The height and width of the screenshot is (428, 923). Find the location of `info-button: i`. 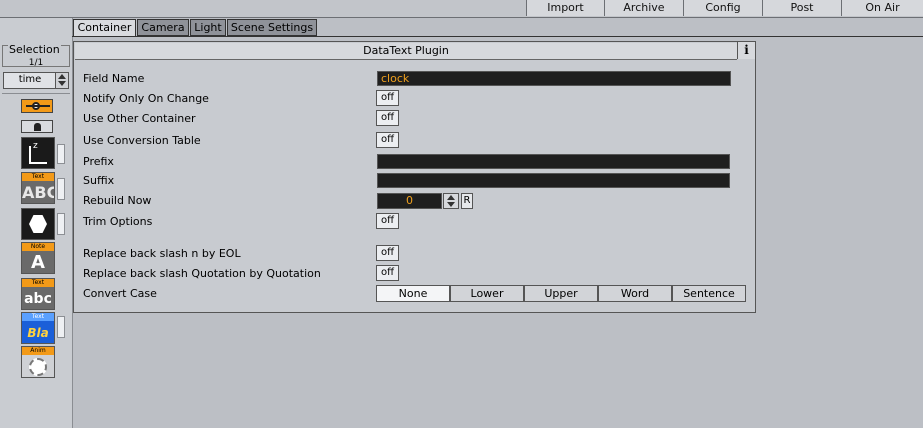

info-button: i is located at coordinates (746, 50).